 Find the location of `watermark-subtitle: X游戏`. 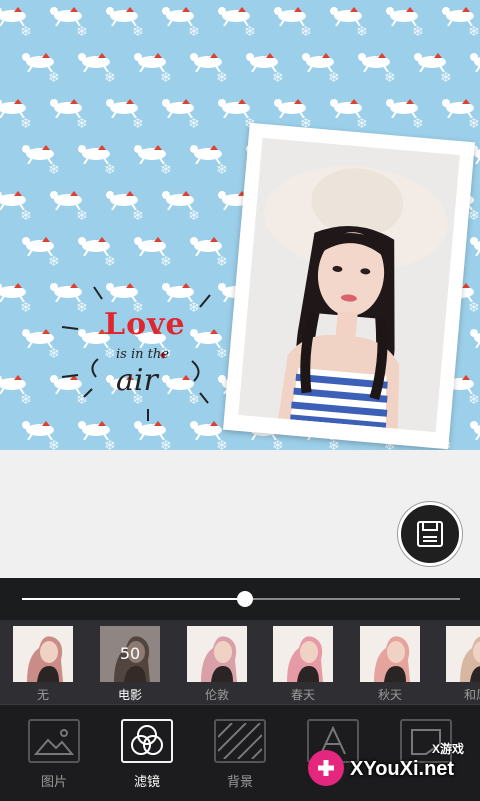

watermark-subtitle: X游戏 is located at coordinates (448, 749).